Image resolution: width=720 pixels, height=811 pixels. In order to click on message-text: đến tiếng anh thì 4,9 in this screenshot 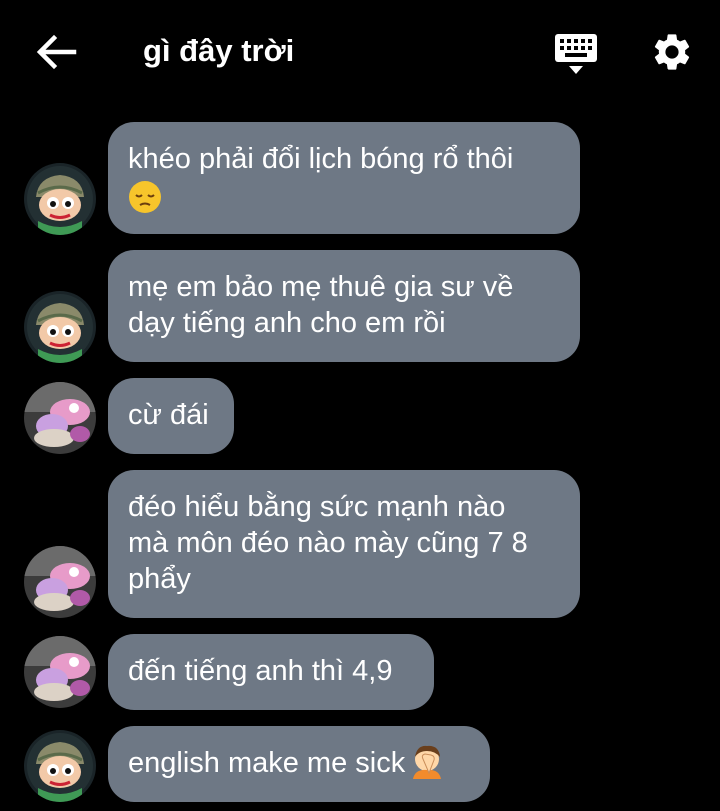, I will do `click(260, 671)`.